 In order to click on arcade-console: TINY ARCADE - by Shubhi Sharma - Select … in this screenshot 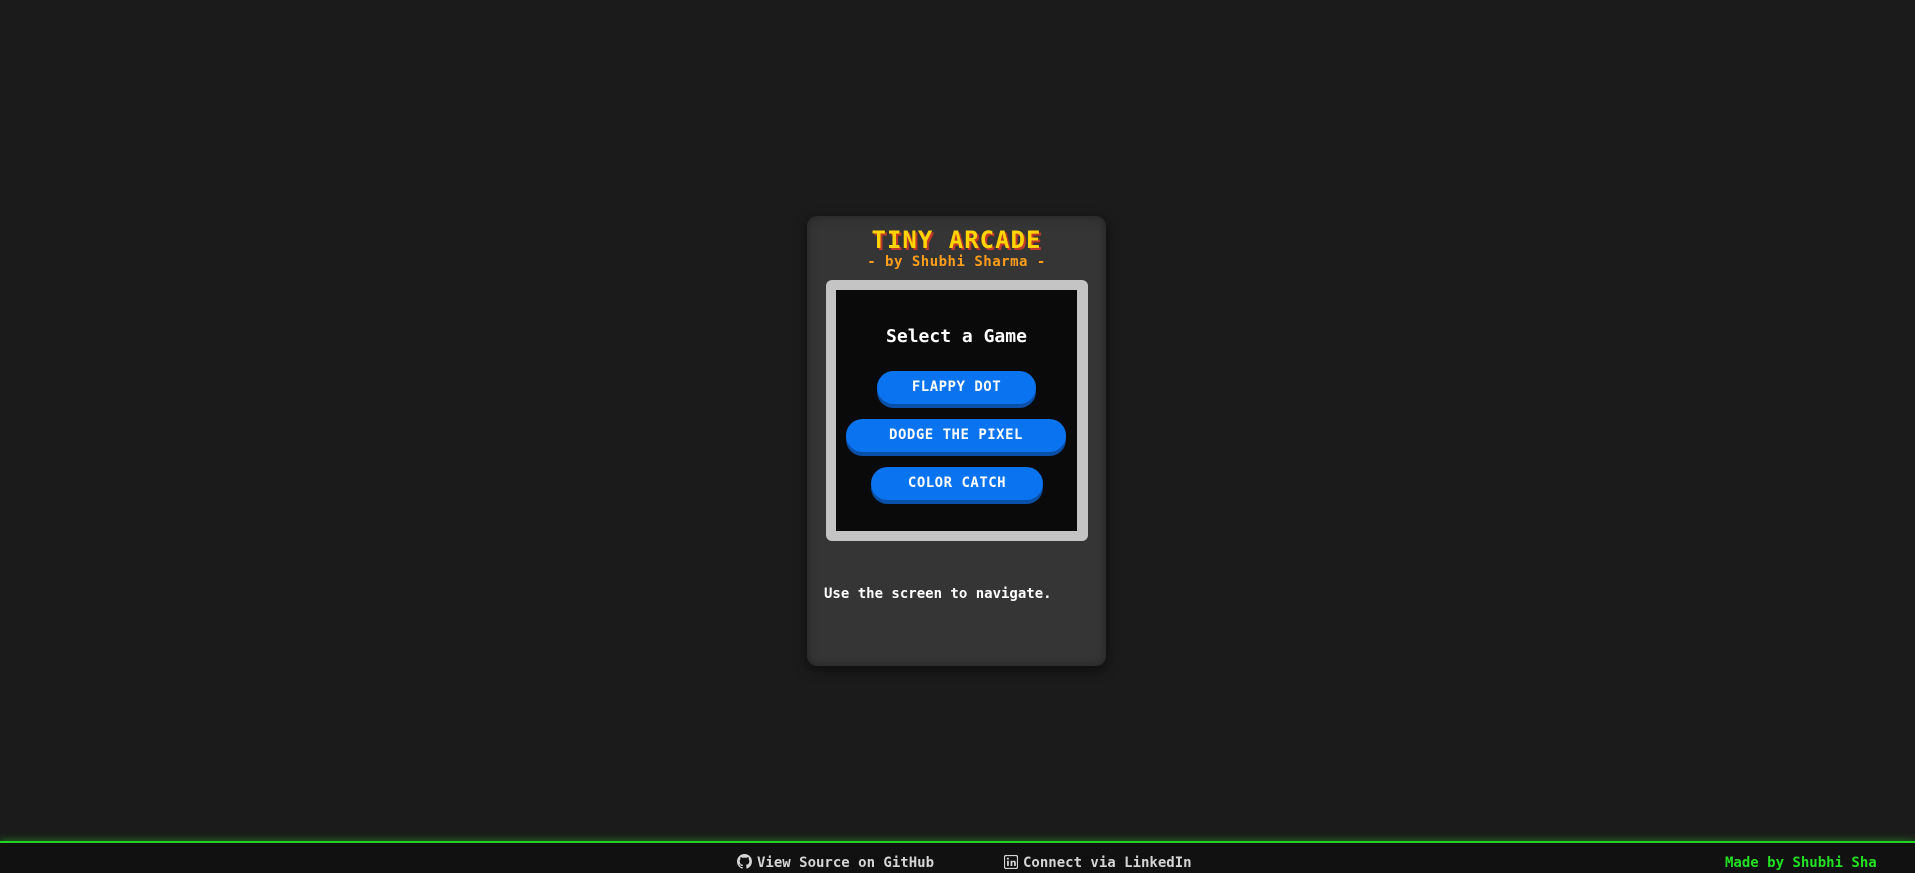, I will do `click(956, 441)`.